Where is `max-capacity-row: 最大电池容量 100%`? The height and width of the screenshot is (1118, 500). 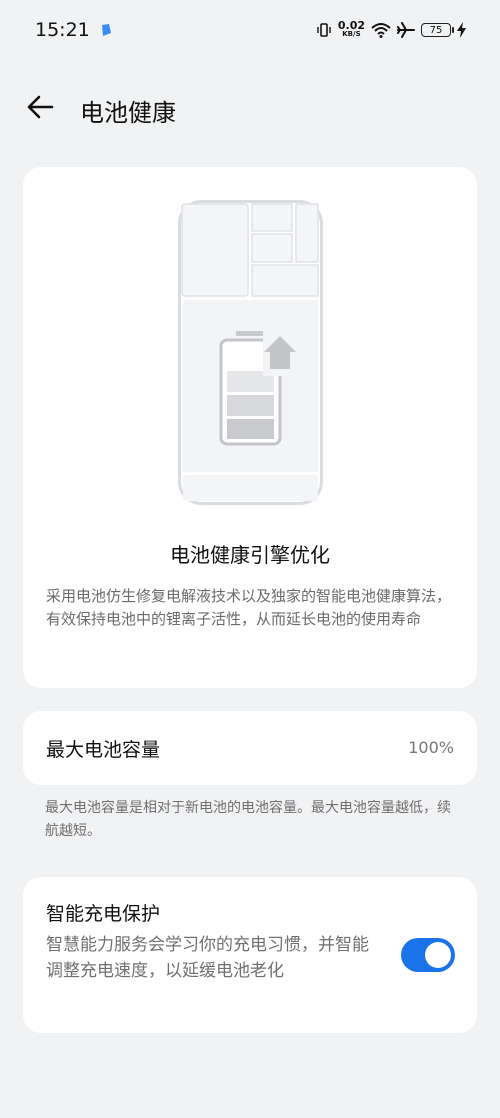
max-capacity-row: 最大电池容量 100% is located at coordinates (250, 748).